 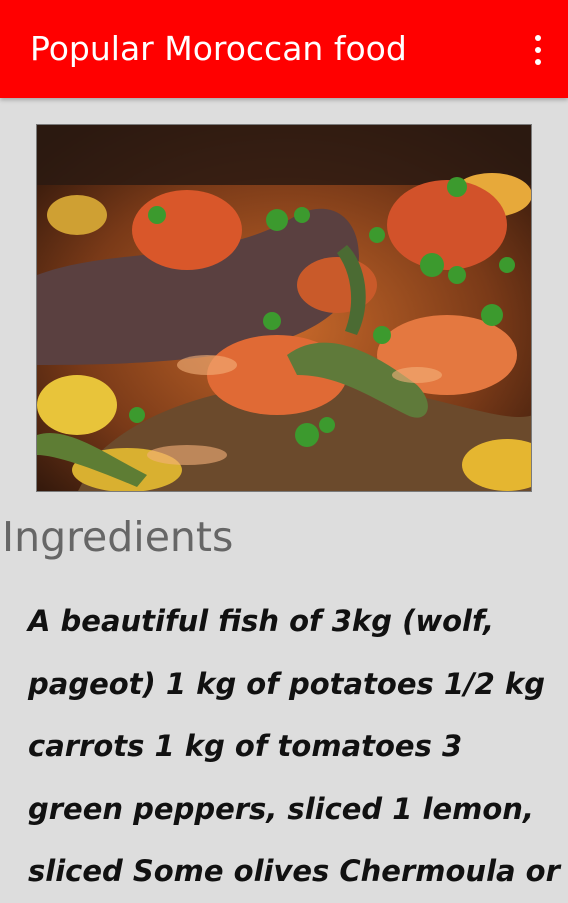 What do you see at coordinates (294, 871) in the screenshot?
I see `ingredients-line: sliced Some olives Chermoula or` at bounding box center [294, 871].